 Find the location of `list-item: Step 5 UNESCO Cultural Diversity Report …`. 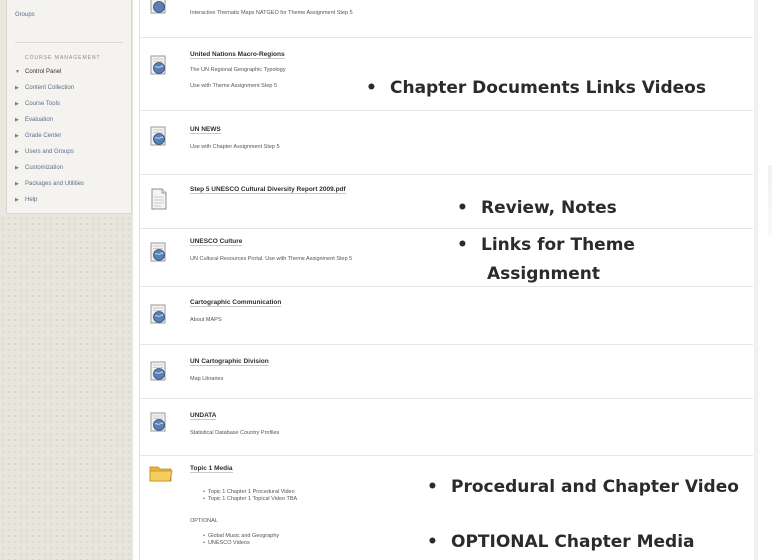

list-item: Step 5 UNESCO Cultural Diversity Report … is located at coordinates (446, 201).